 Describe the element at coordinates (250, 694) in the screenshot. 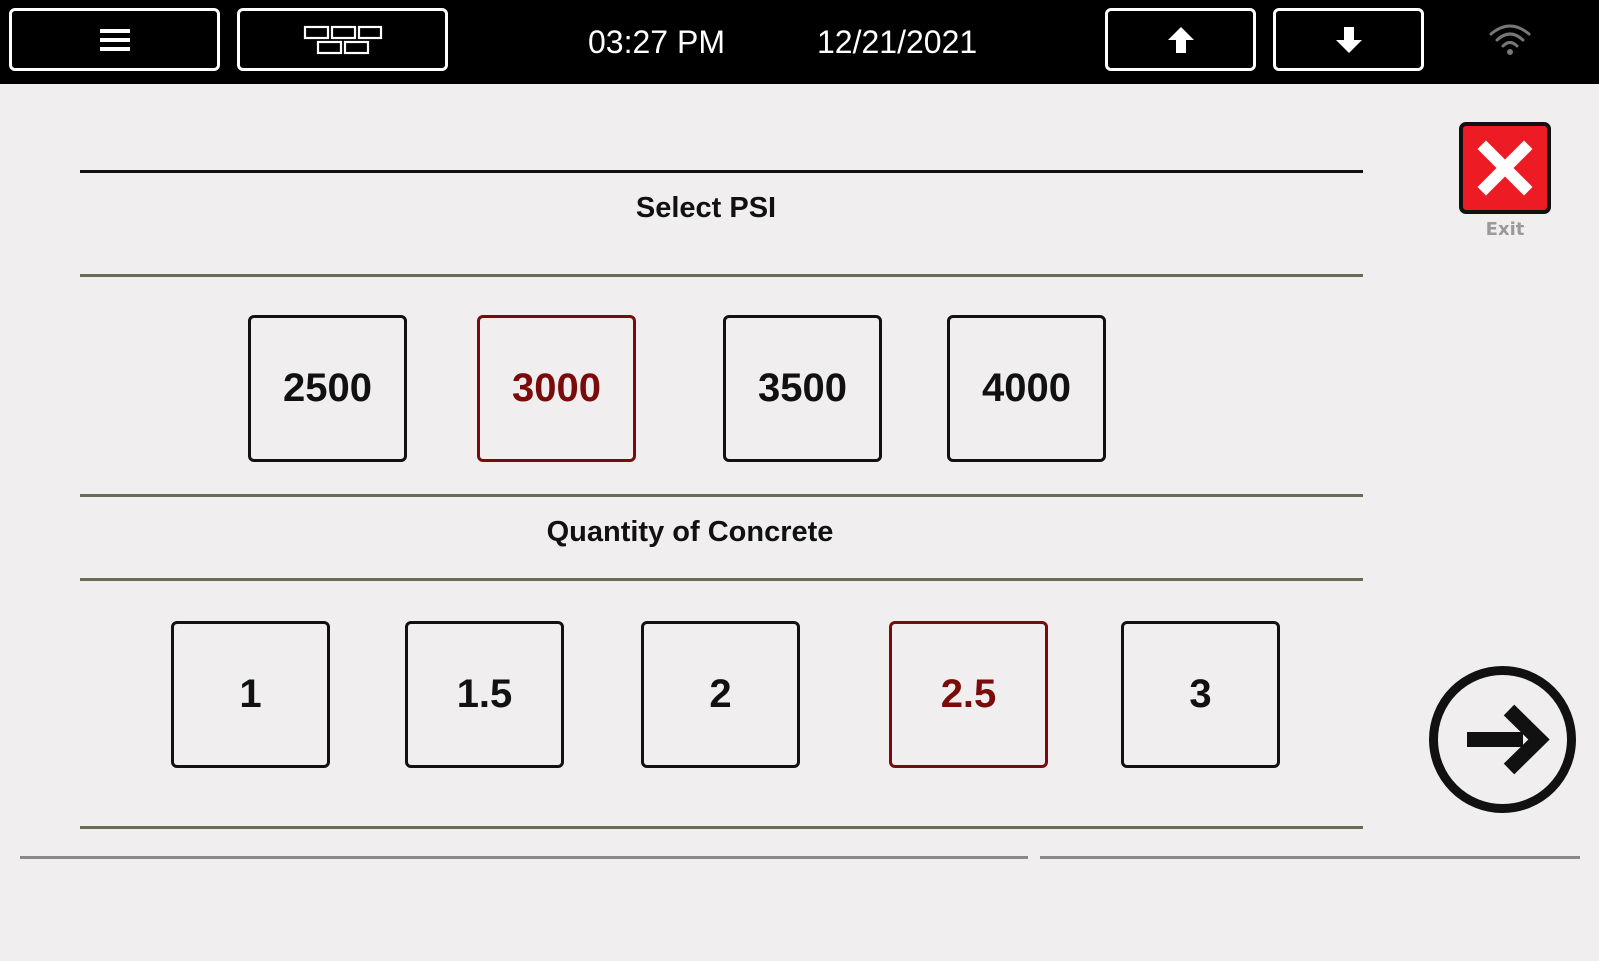

I see `quantity-option-1: 1` at that location.